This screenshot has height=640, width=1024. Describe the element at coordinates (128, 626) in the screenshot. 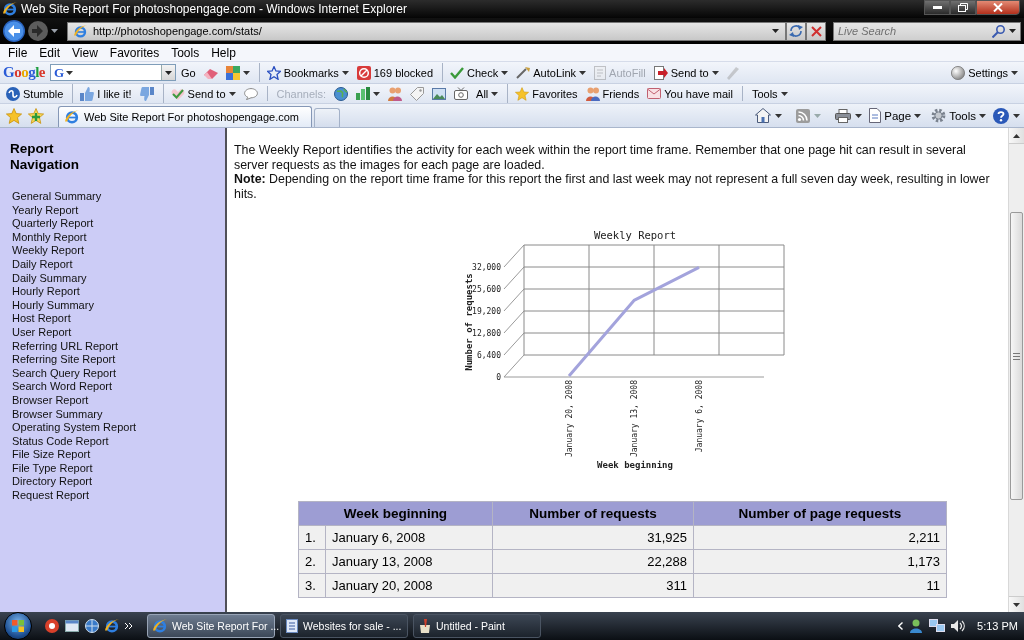

I see `double-chevron-icon` at that location.